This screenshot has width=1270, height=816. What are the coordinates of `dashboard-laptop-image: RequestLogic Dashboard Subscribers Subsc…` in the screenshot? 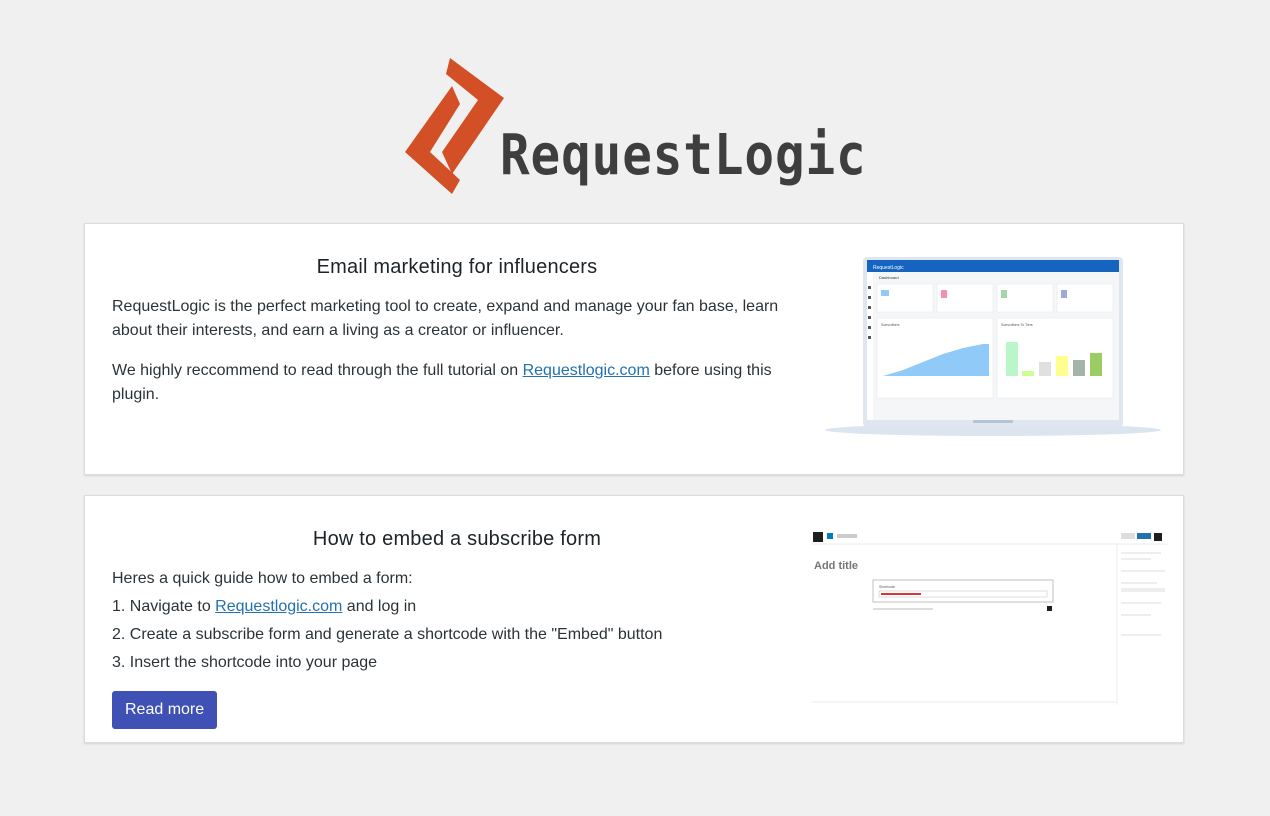 It's located at (993, 345).